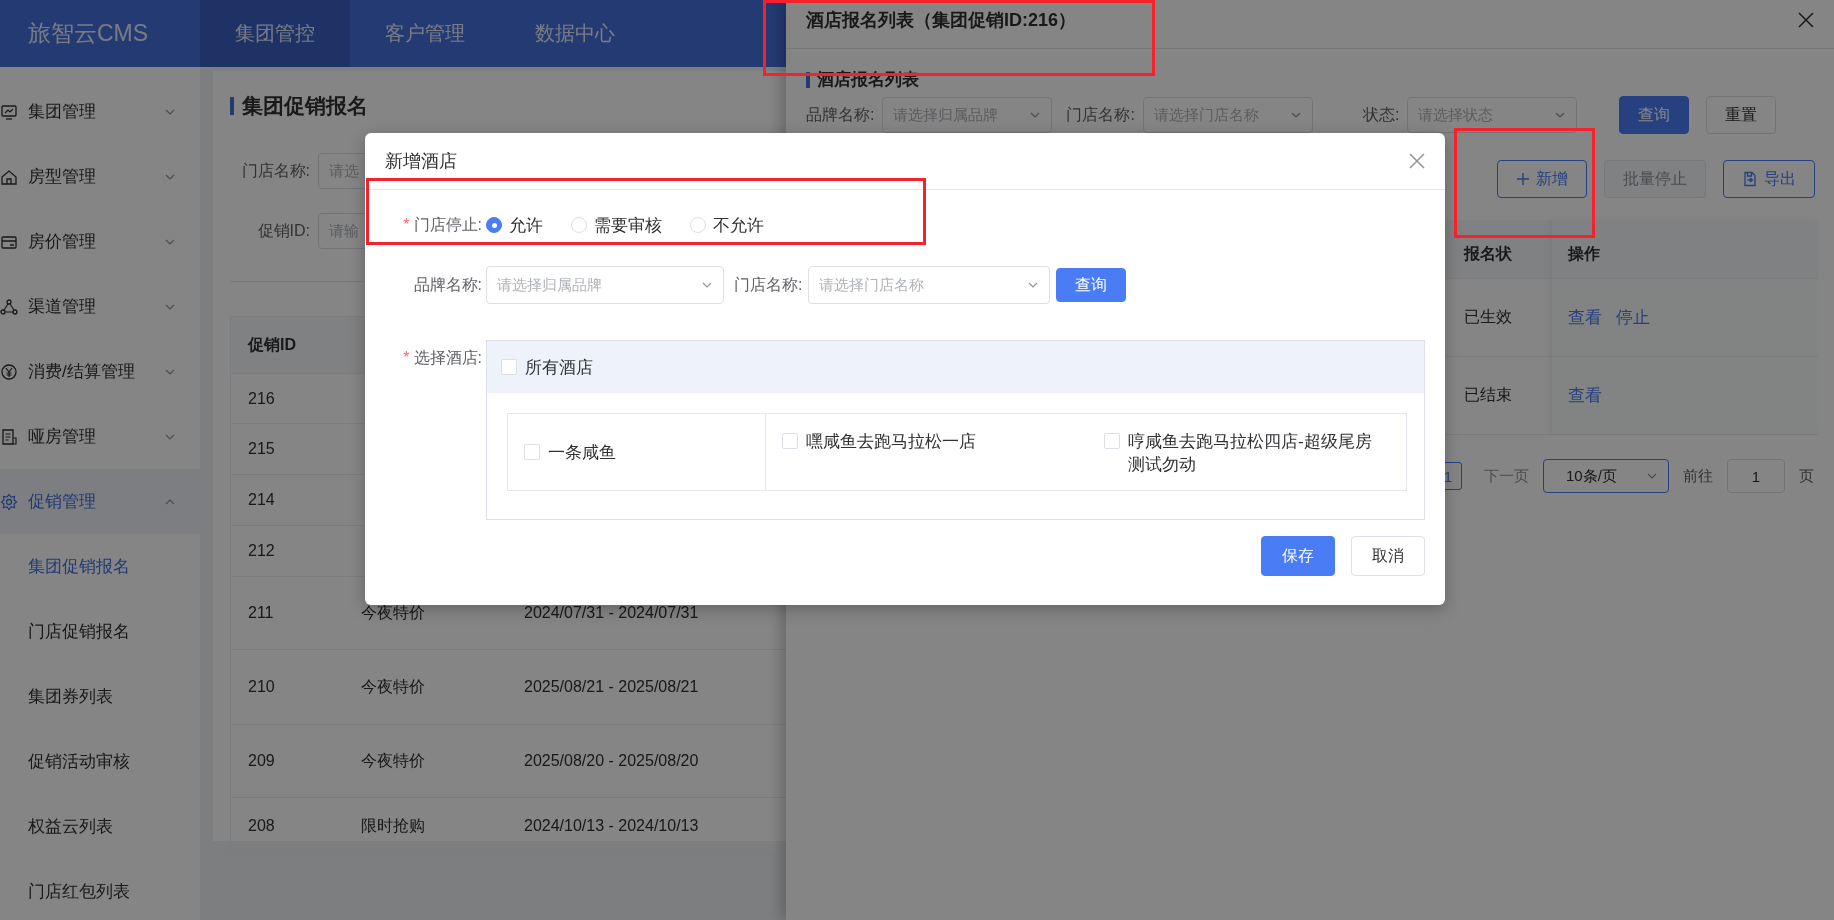 Image resolution: width=1834 pixels, height=920 pixels. Describe the element at coordinates (261, 687) in the screenshot. I see `table-cell-text: 210` at that location.